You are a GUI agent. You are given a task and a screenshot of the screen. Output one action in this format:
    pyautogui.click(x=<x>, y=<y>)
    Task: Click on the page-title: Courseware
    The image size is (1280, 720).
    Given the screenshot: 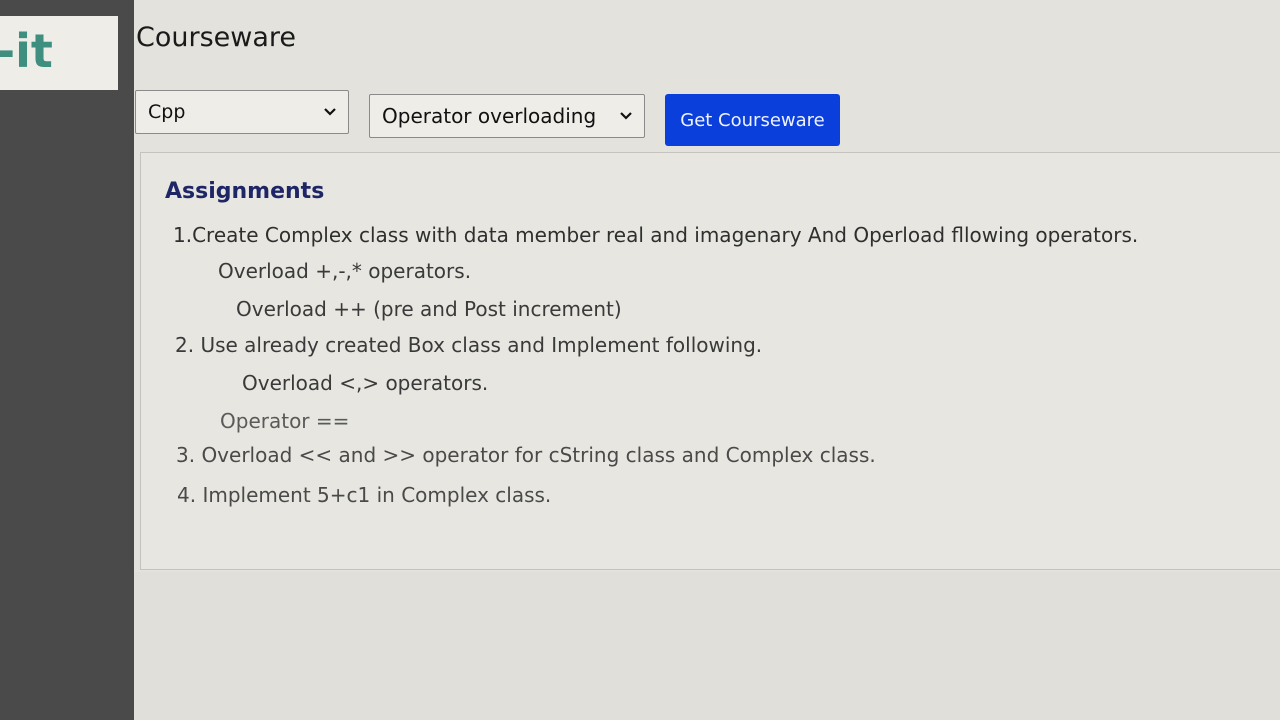 What is the action you would take?
    pyautogui.click(x=216, y=37)
    